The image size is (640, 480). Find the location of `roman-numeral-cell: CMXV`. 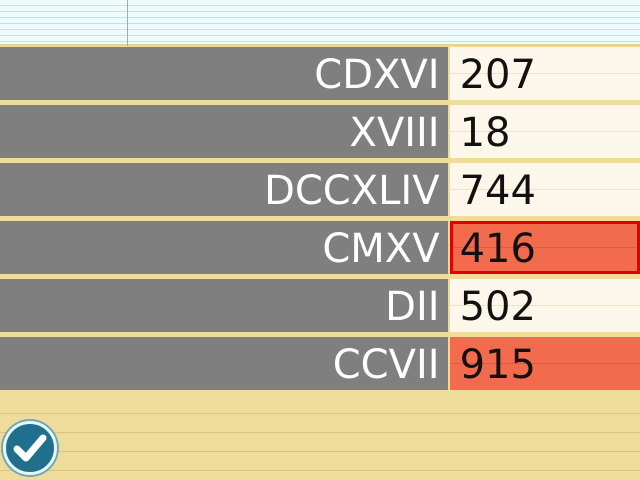

roman-numeral-cell: CMXV is located at coordinates (224, 247).